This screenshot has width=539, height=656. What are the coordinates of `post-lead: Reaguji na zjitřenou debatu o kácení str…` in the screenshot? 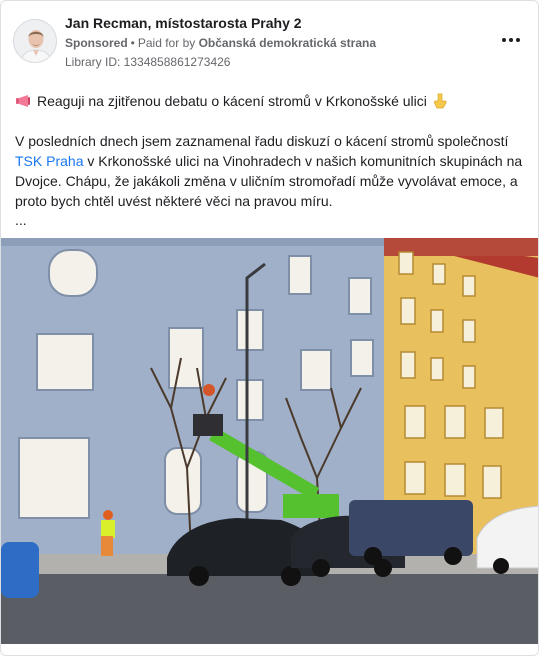 It's located at (270, 101).